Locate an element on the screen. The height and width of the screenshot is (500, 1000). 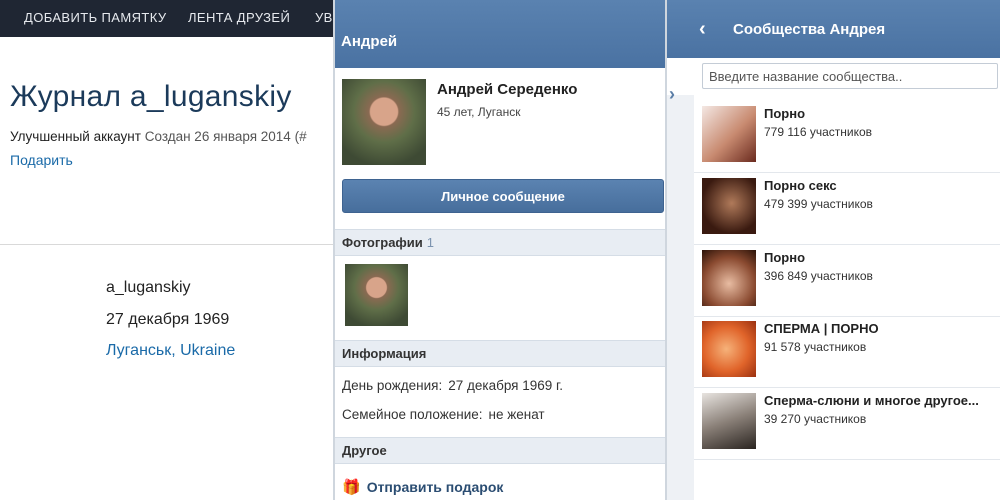
profile-age-city: 45 лет, Луганск is located at coordinates (479, 112).